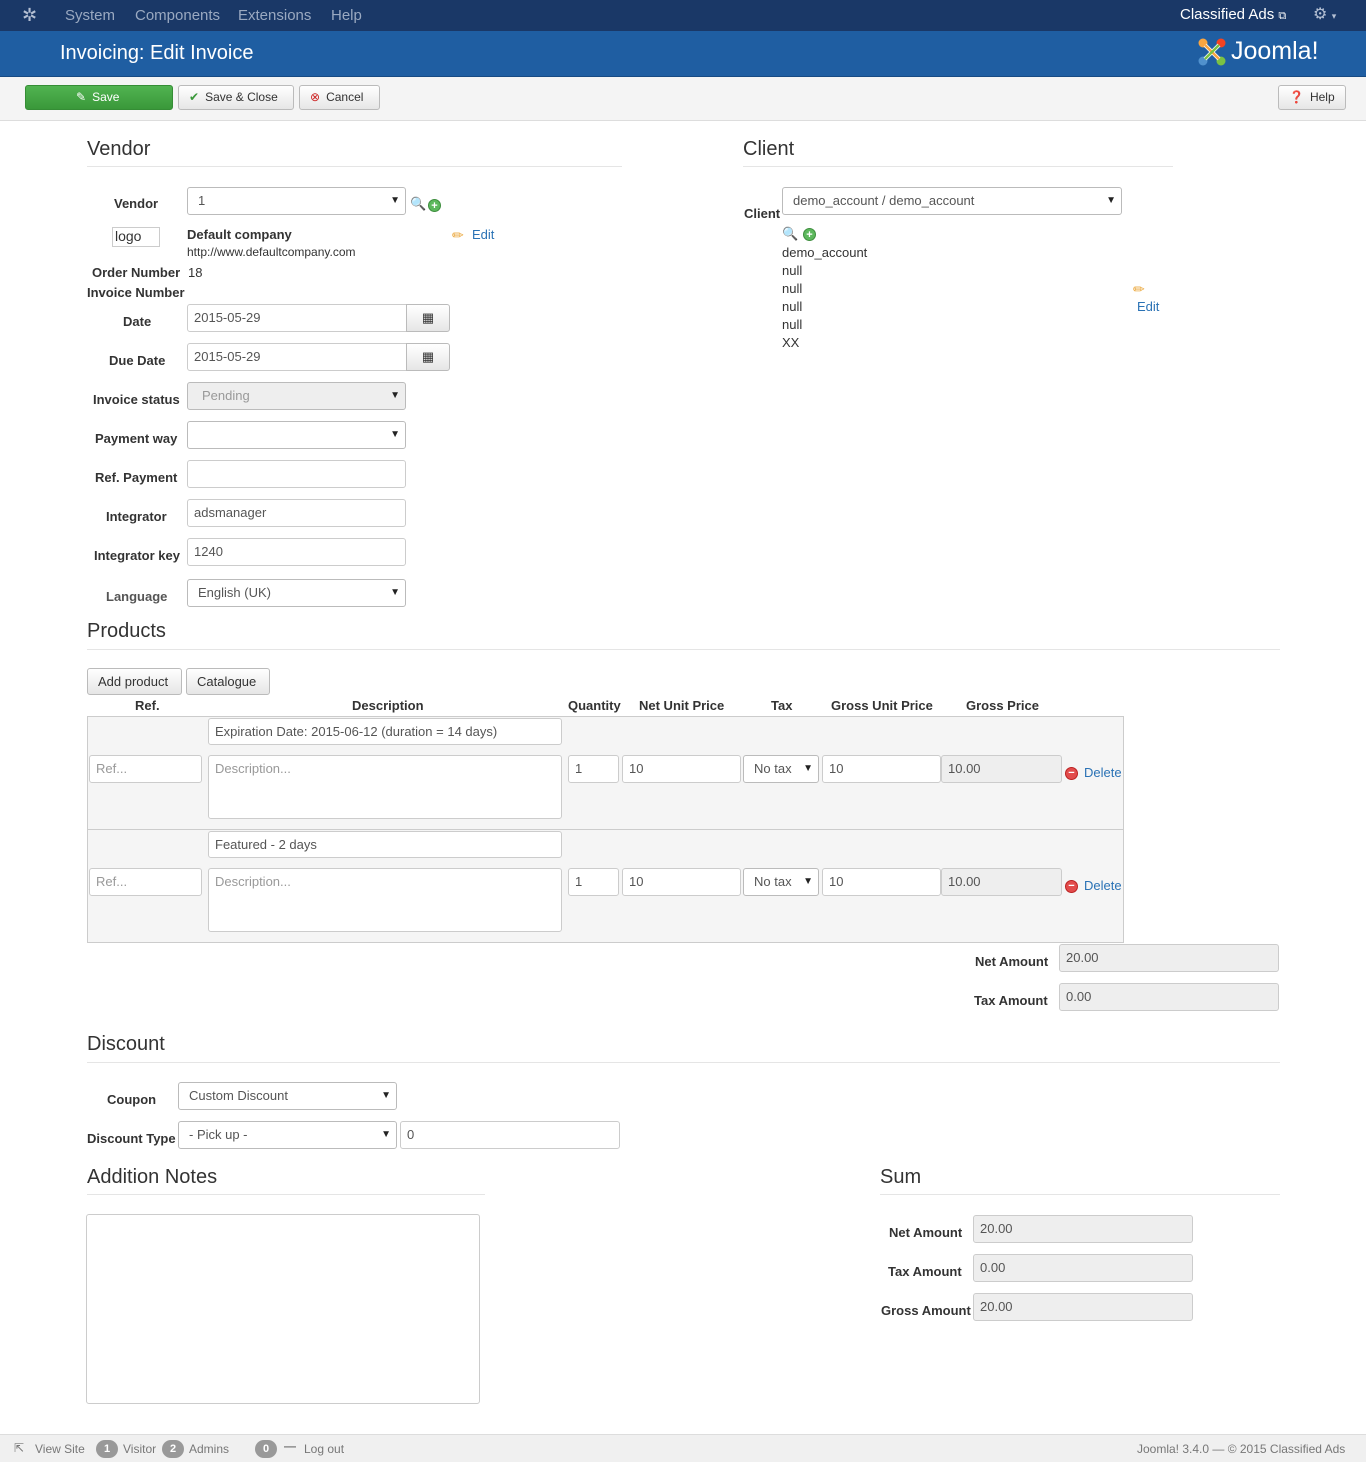 The height and width of the screenshot is (1462, 1366). Describe the element at coordinates (287, 1135) in the screenshot. I see `discount-type-select: - Pick up - ▼` at that location.